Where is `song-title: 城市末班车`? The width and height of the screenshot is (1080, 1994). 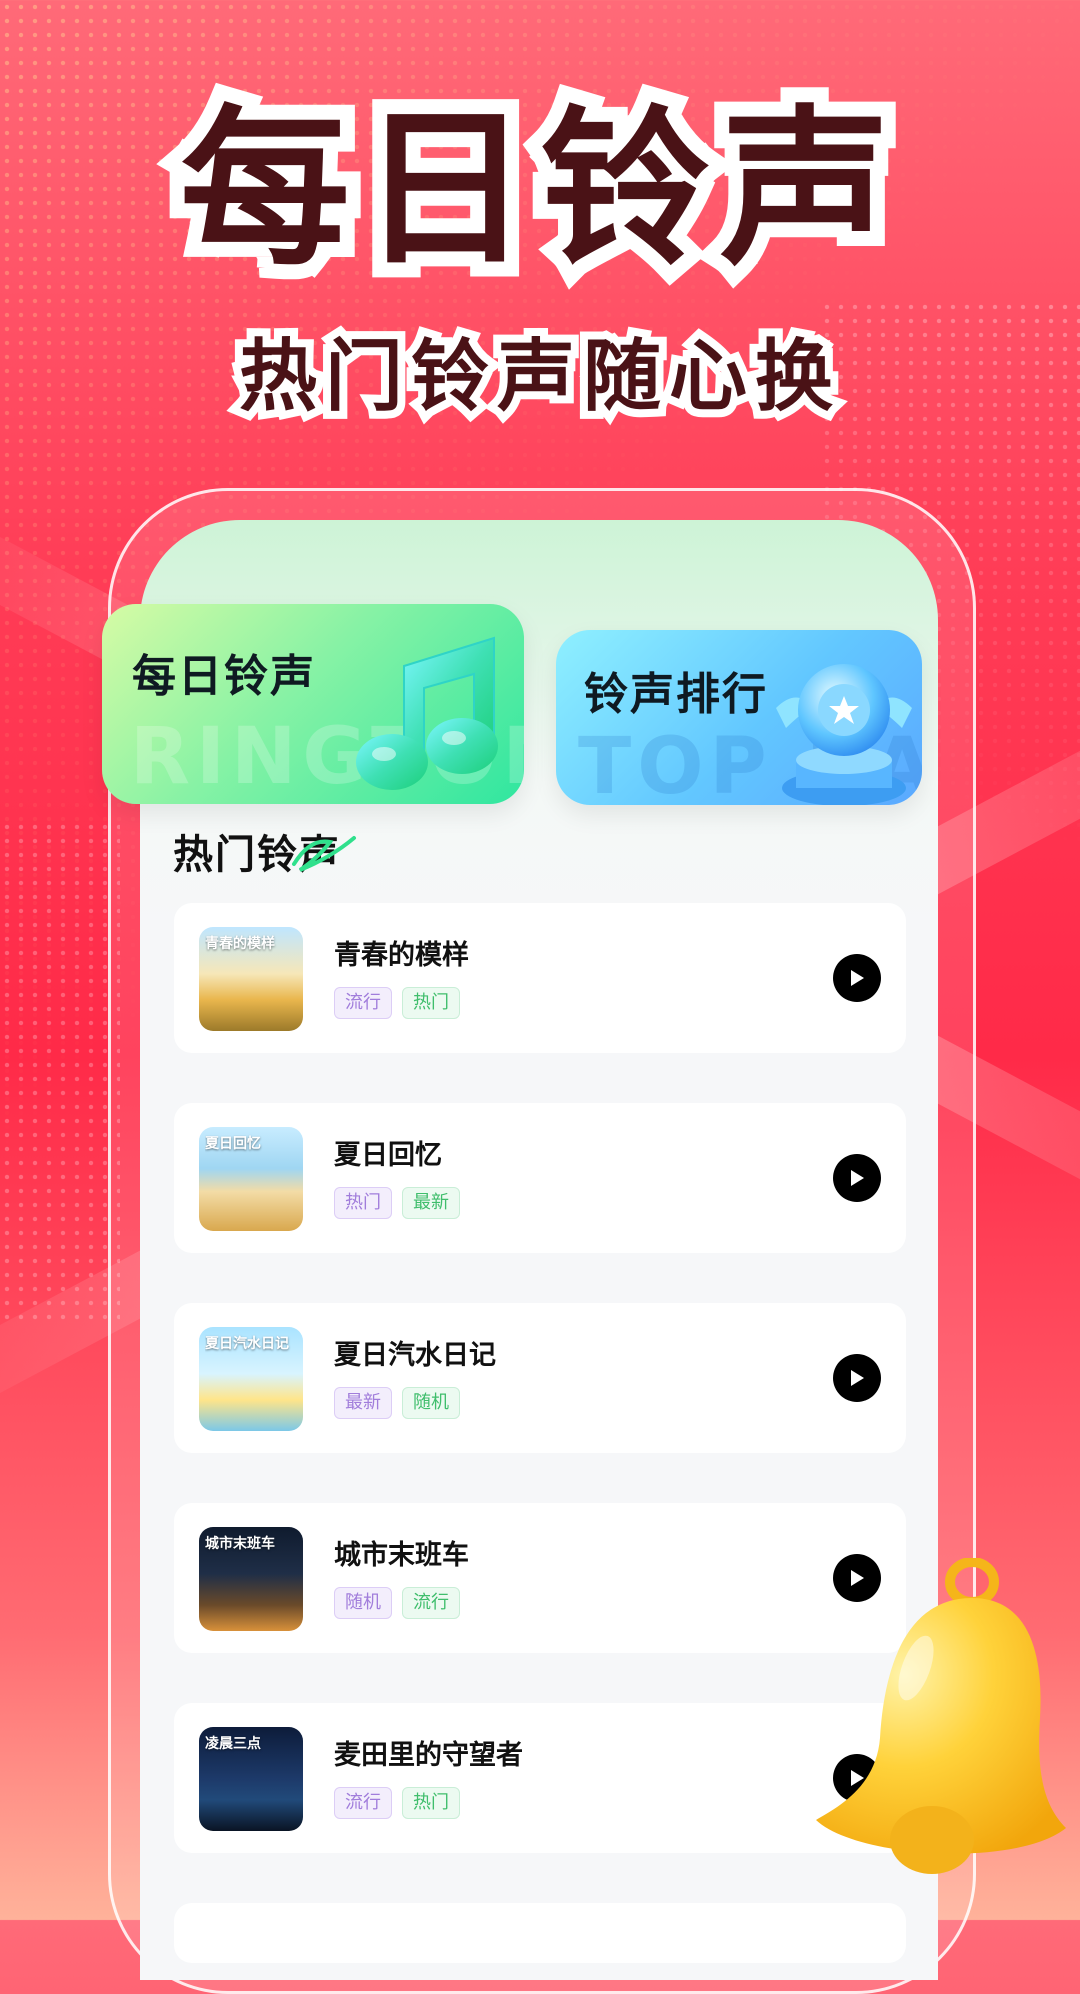
song-title: 城市末班车 is located at coordinates (401, 1555).